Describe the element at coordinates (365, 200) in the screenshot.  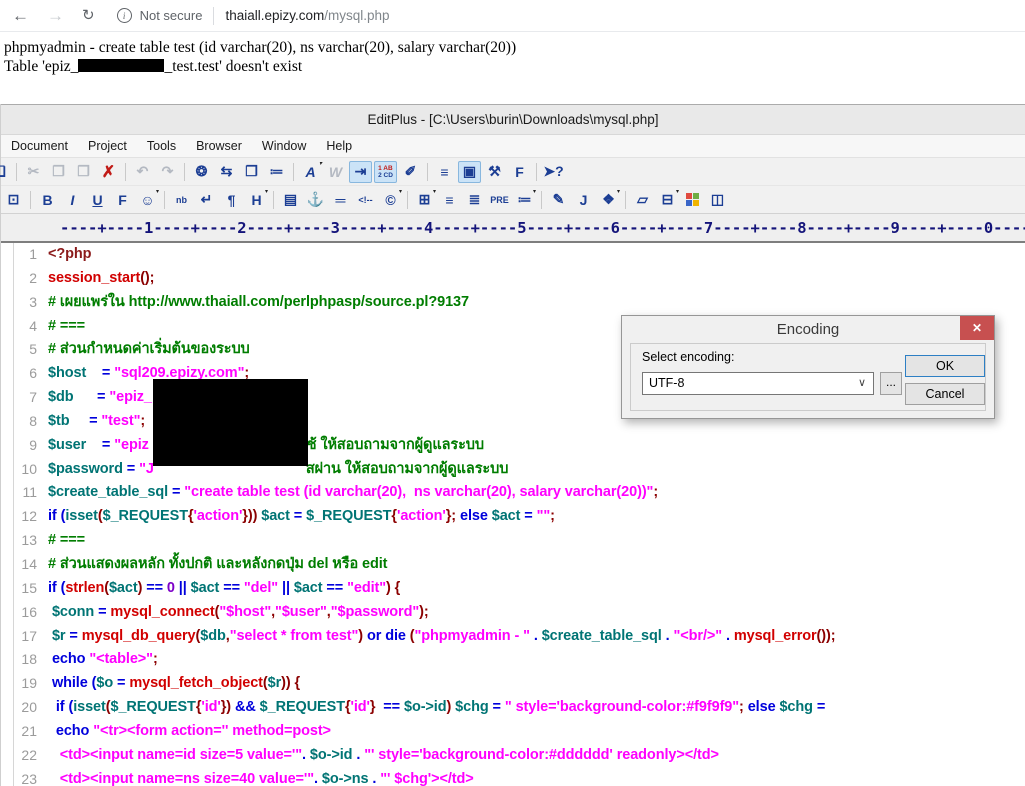
I see `comment-icon: <!--` at that location.